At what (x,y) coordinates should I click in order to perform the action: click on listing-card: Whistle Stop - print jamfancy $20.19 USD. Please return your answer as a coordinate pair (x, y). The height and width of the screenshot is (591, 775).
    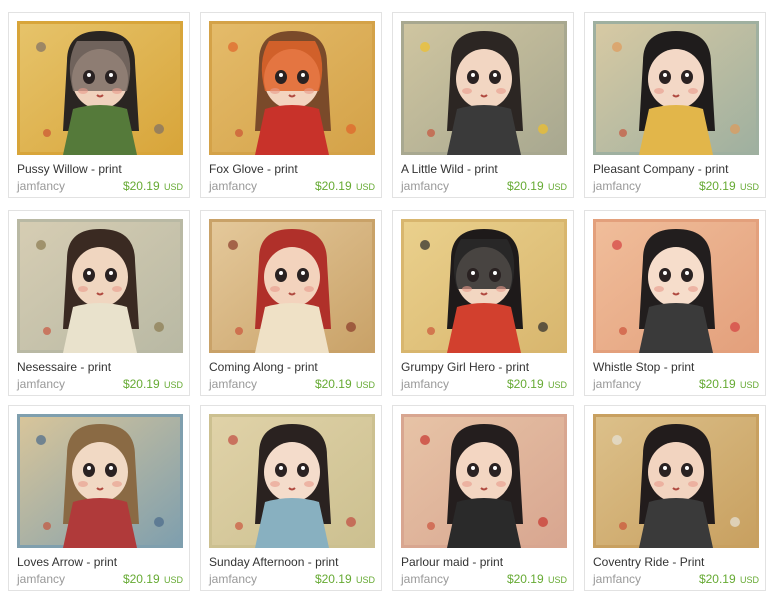
    Looking at the image, I should click on (675, 303).